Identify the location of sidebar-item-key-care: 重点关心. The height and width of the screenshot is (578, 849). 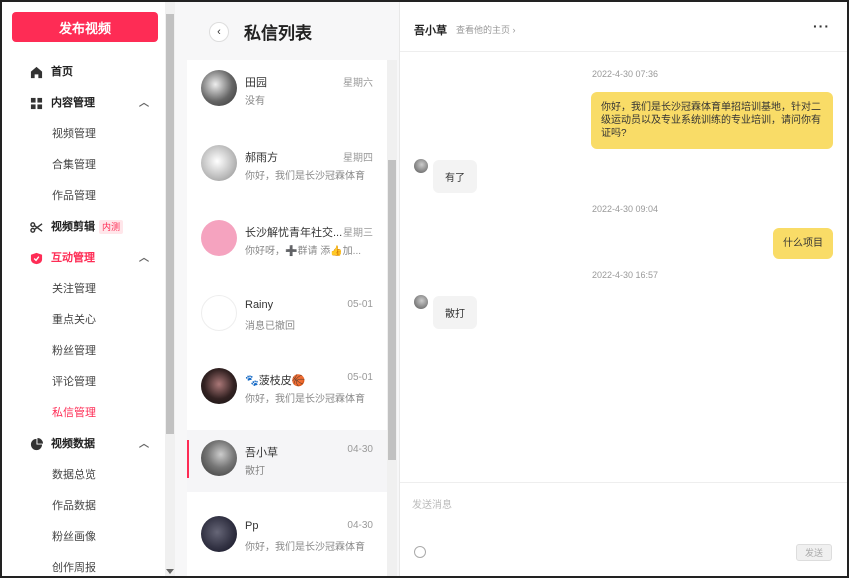
(83, 320).